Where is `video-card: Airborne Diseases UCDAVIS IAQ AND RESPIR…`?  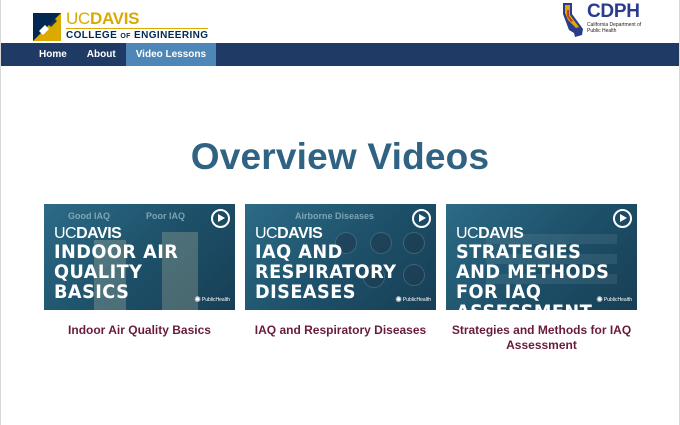
video-card: Airborne Diseases UCDAVIS IAQ AND RESPIR… is located at coordinates (340, 271).